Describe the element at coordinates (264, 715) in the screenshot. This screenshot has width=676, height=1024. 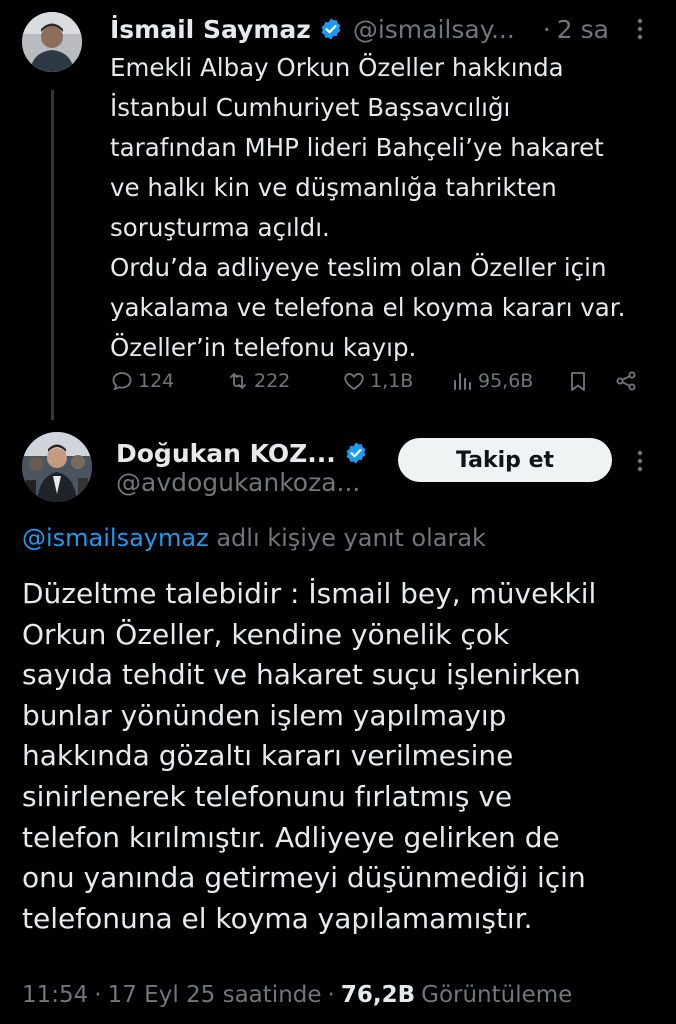
I see `text-line: bunlar yönünden işlem yapılmayıp` at that location.